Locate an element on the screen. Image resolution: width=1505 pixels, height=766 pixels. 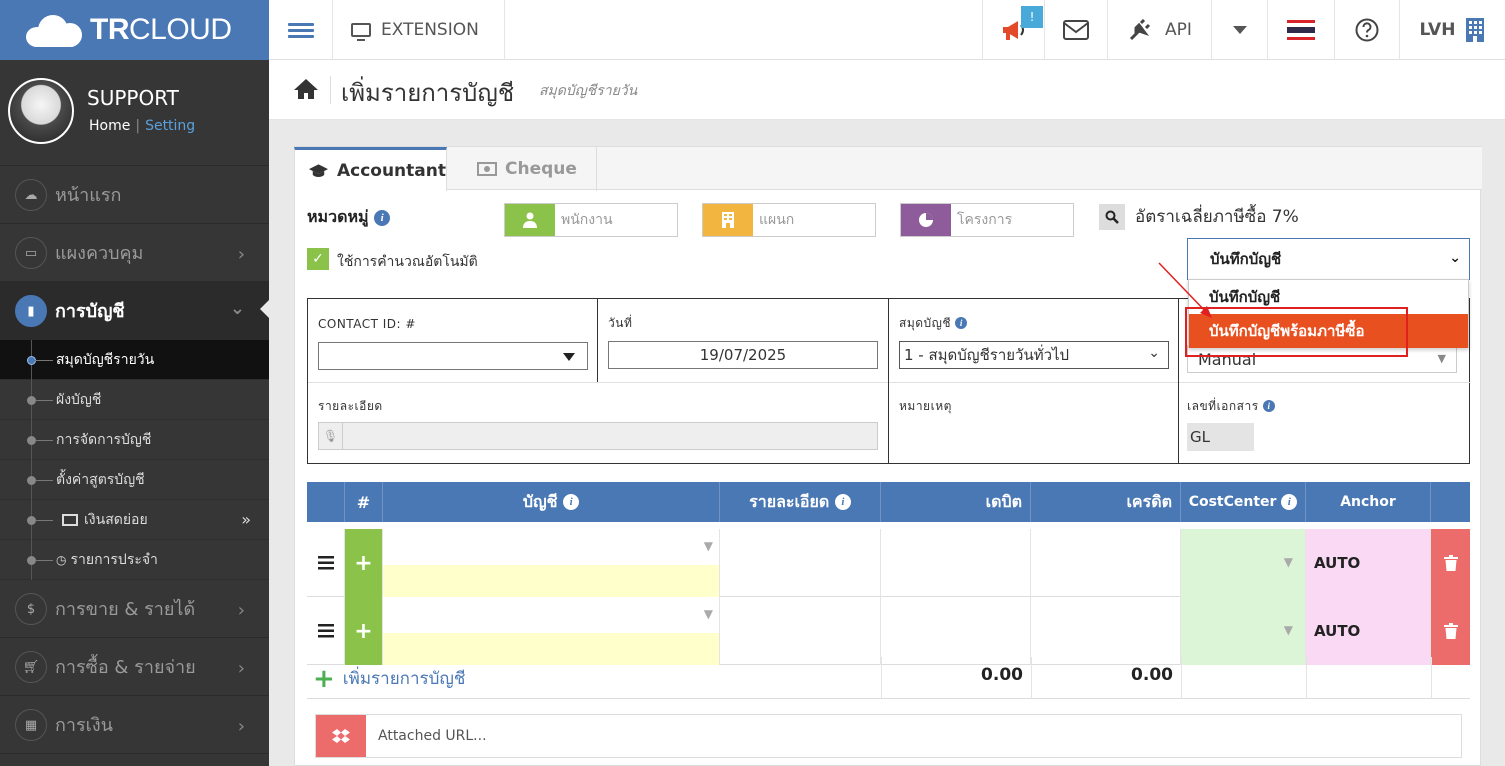
language-button is located at coordinates (1300, 30).